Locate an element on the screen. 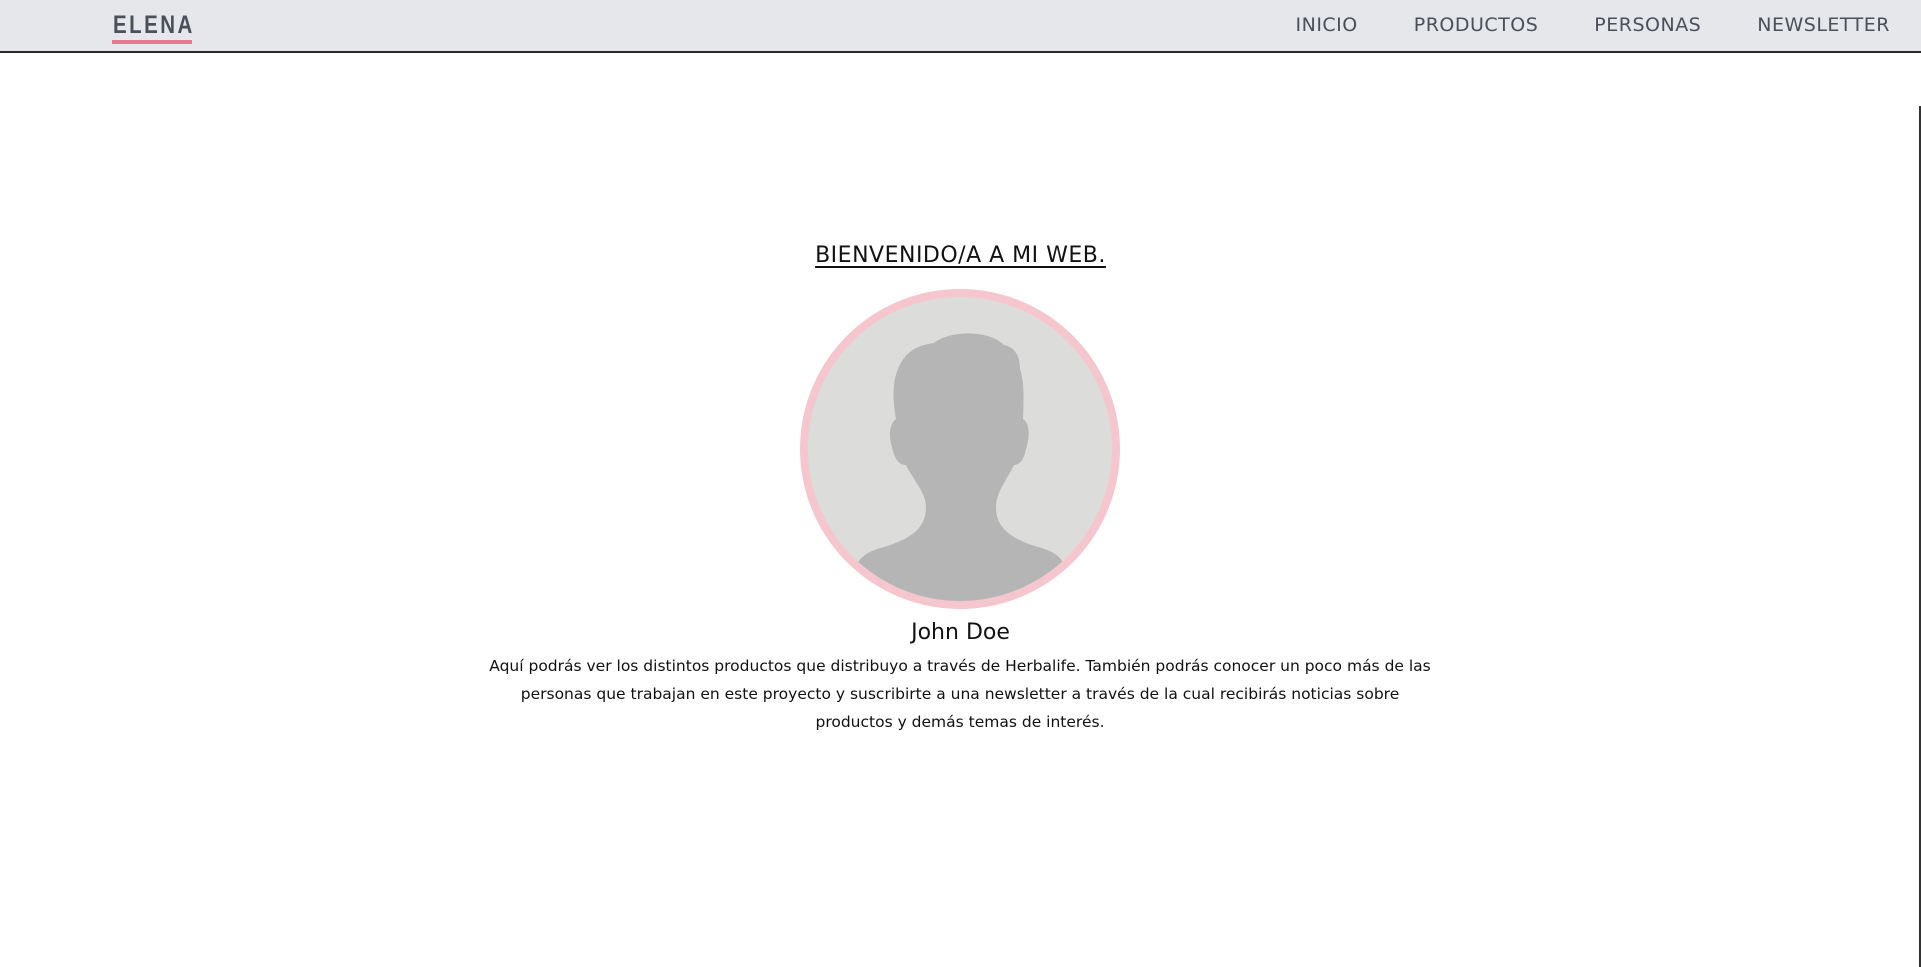 The height and width of the screenshot is (967, 1921). person-silhouette-icon is located at coordinates (960, 467).